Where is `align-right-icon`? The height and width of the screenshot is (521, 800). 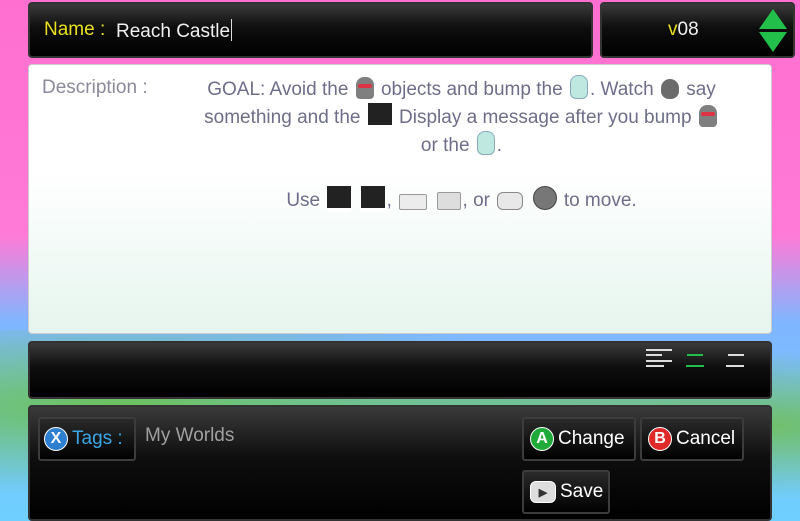
align-right-icon is located at coordinates (731, 358).